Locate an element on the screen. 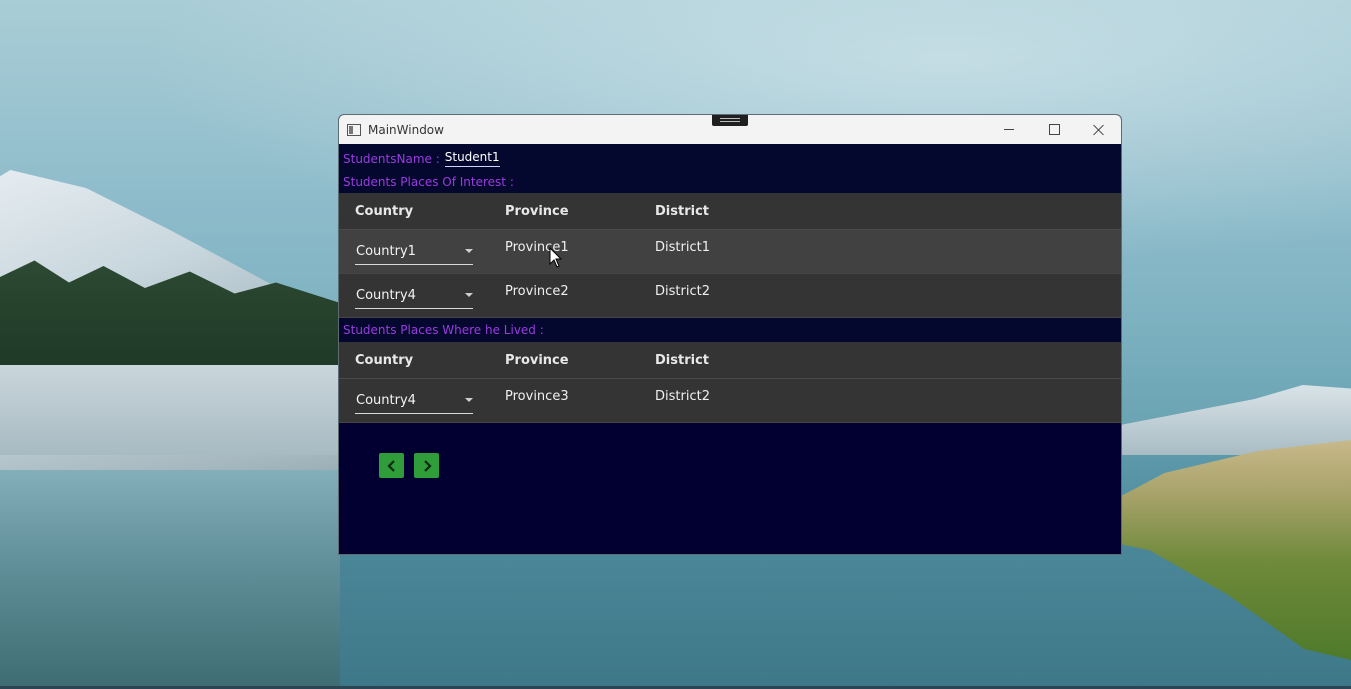 The image size is (1351, 689). maximize-icon is located at coordinates (1054, 129).